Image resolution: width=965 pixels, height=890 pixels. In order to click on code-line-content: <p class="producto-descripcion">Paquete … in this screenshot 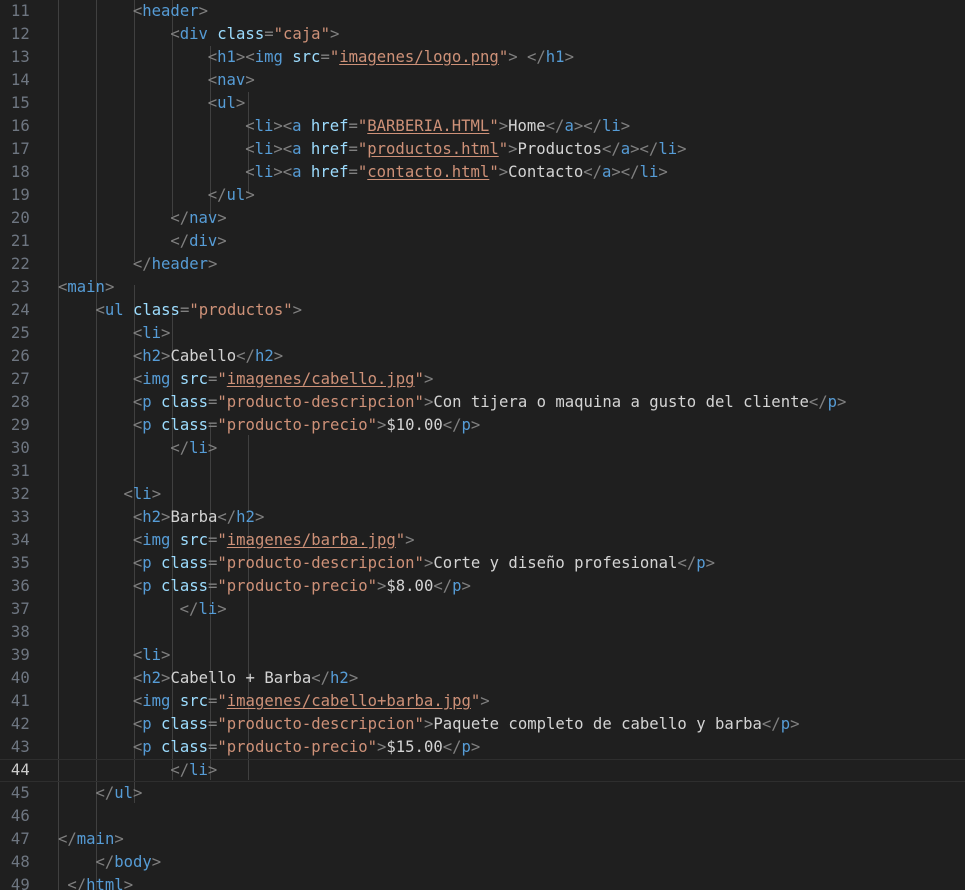, I will do `click(466, 724)`.